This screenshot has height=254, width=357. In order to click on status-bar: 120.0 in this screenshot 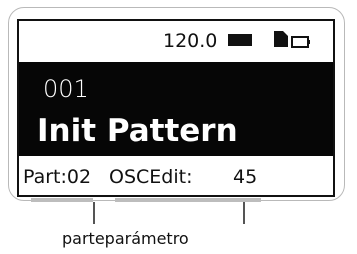, I will do `click(176, 41)`.